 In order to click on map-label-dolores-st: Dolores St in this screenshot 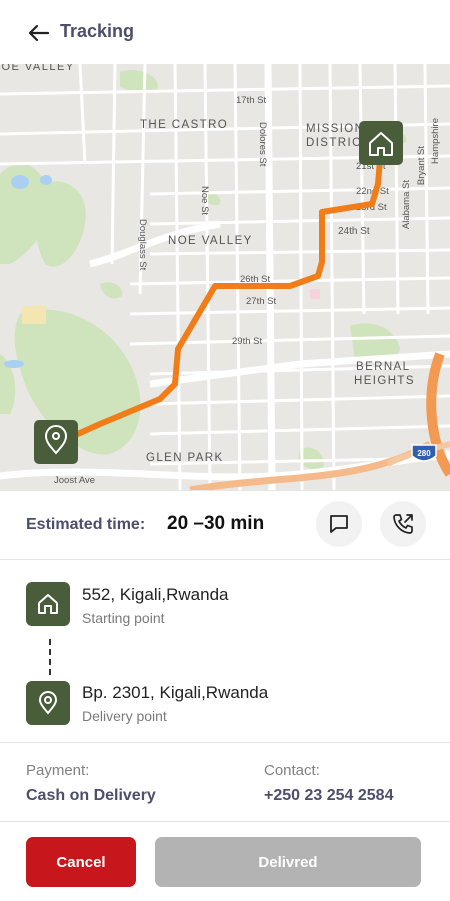, I will do `click(262, 144)`.